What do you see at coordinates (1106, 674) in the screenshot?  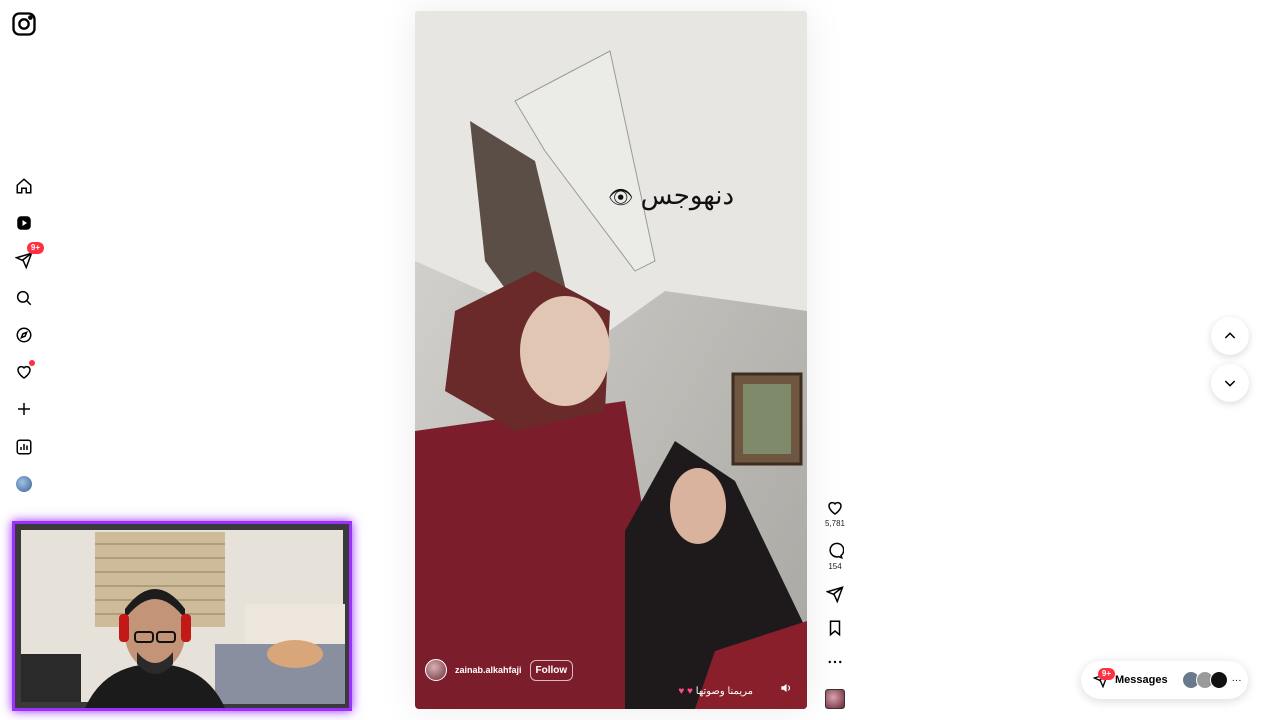 I see `messages-bar-badge: 9+` at bounding box center [1106, 674].